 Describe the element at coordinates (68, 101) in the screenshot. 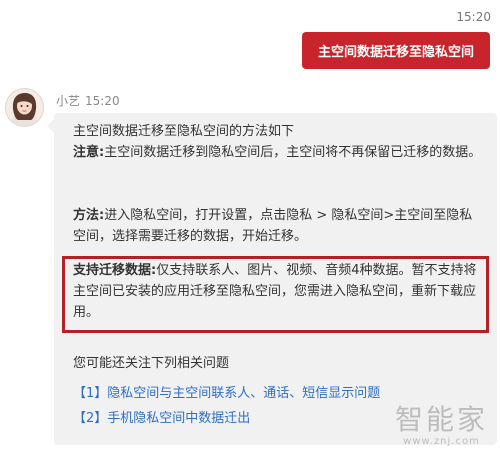

I see `sender-name: 小艺` at that location.